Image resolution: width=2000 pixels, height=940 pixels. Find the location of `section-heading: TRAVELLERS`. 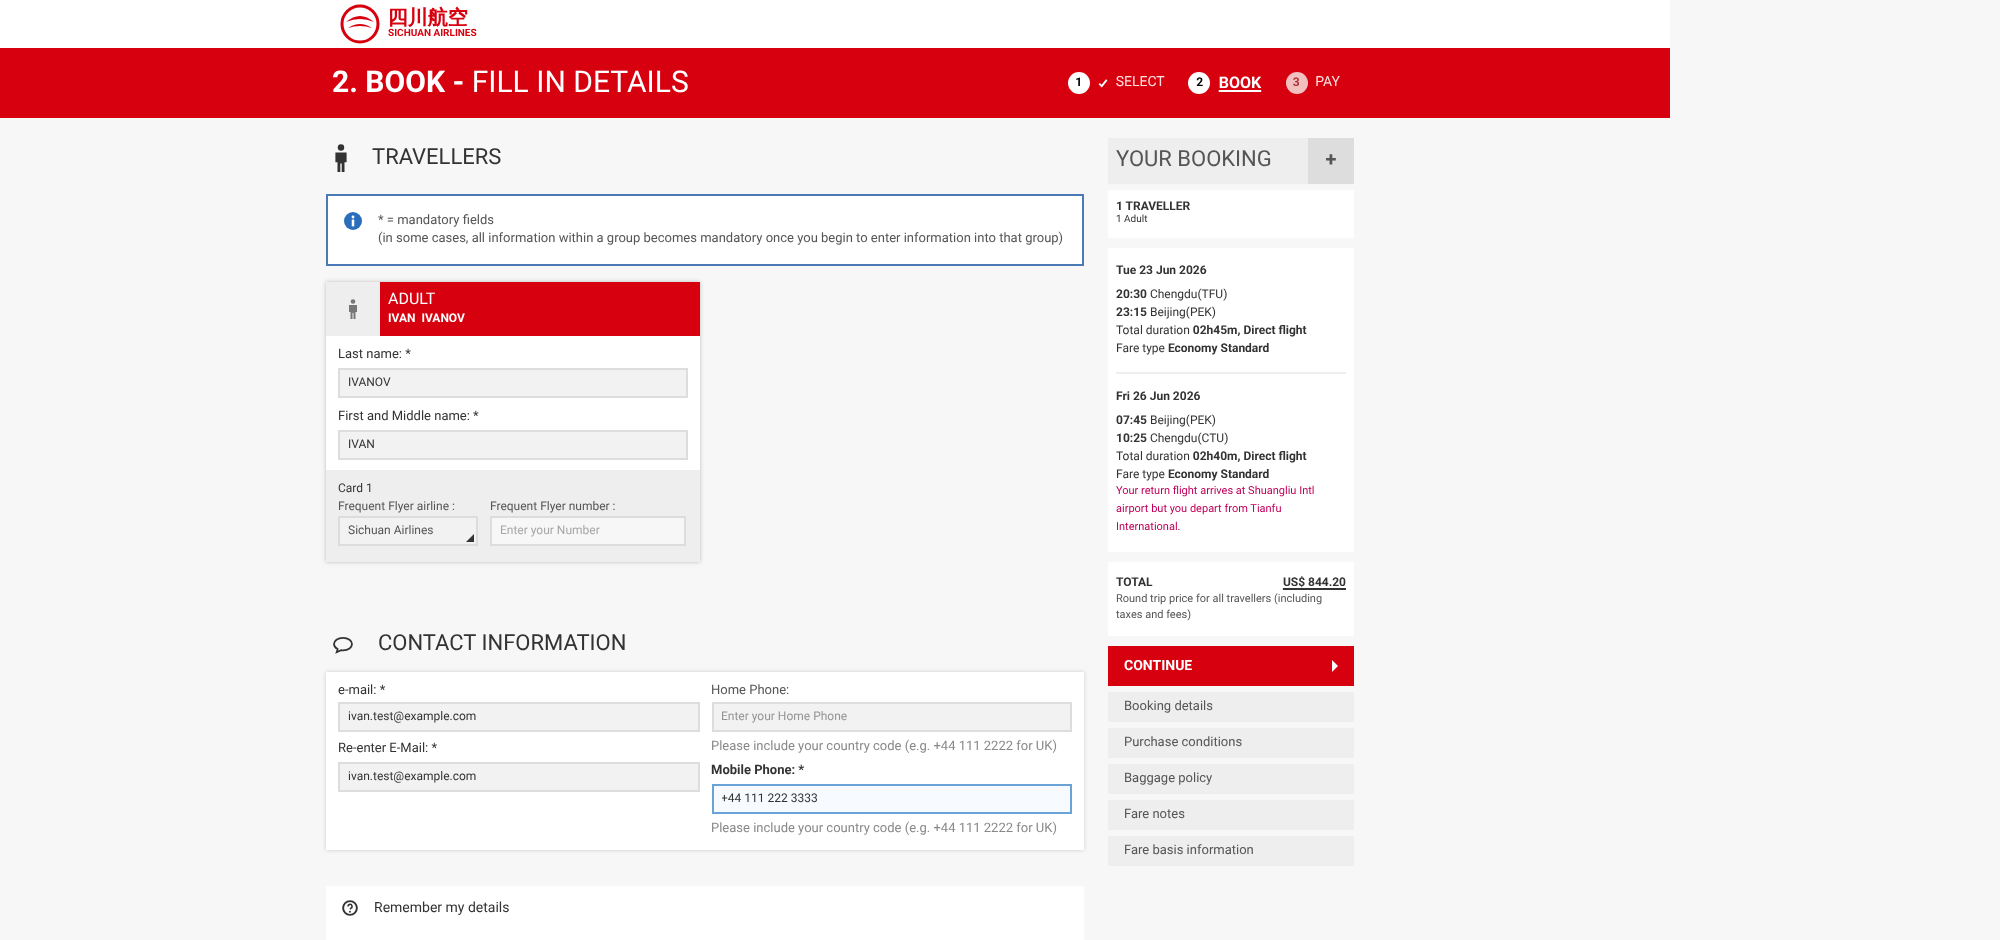

section-heading: TRAVELLERS is located at coordinates (437, 157).